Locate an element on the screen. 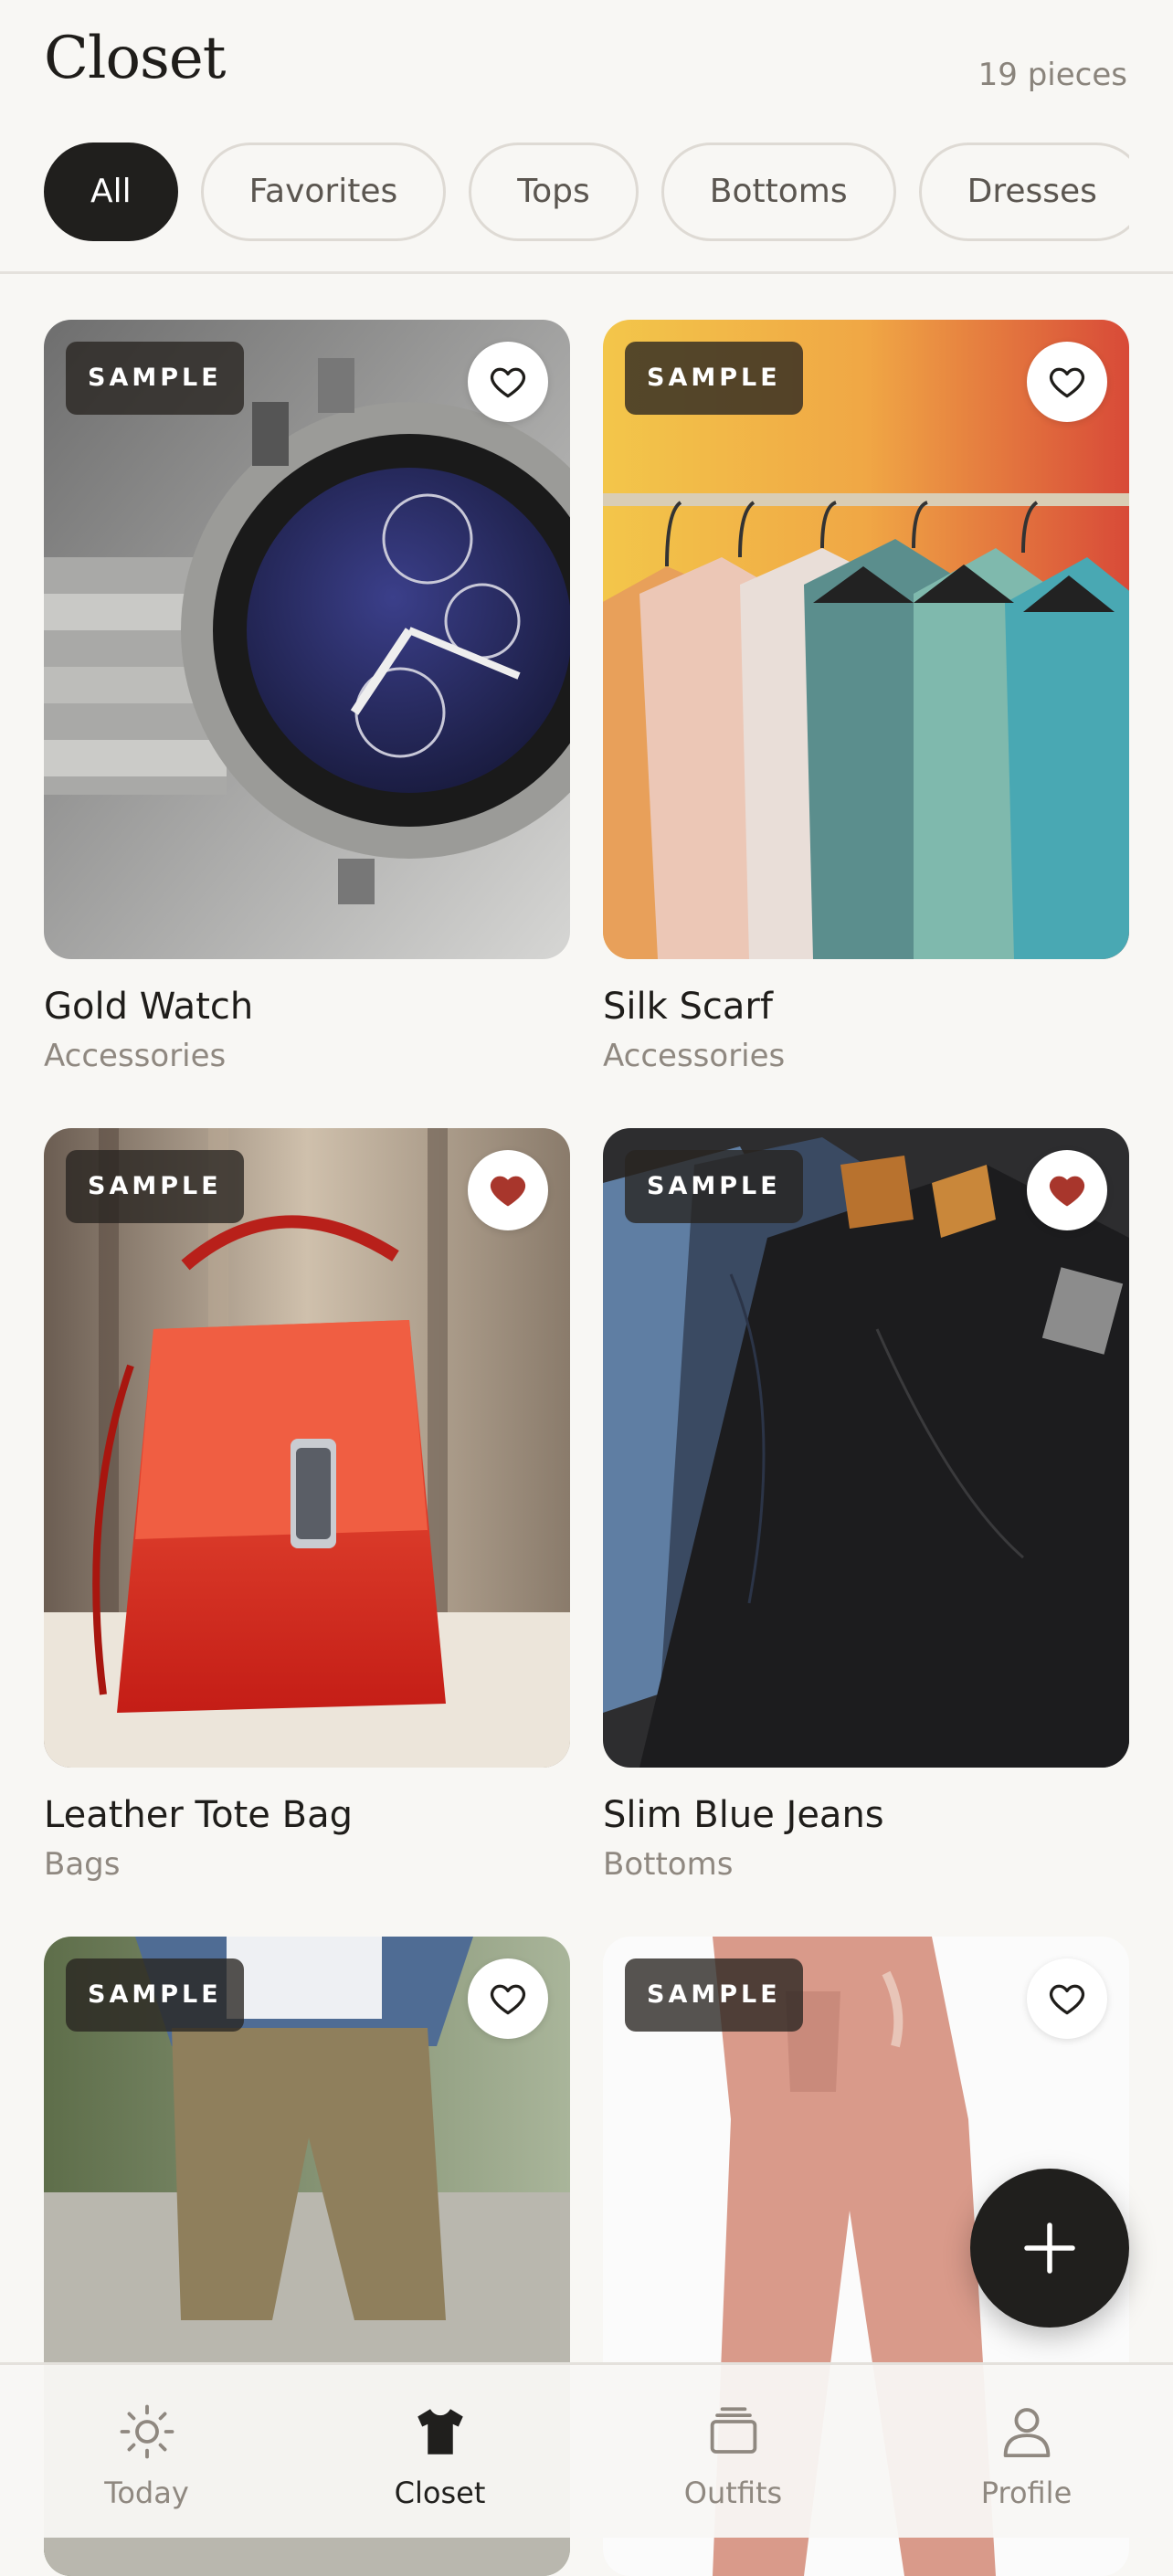 The image size is (1173, 2576). filter-chip-all: All is located at coordinates (111, 192).